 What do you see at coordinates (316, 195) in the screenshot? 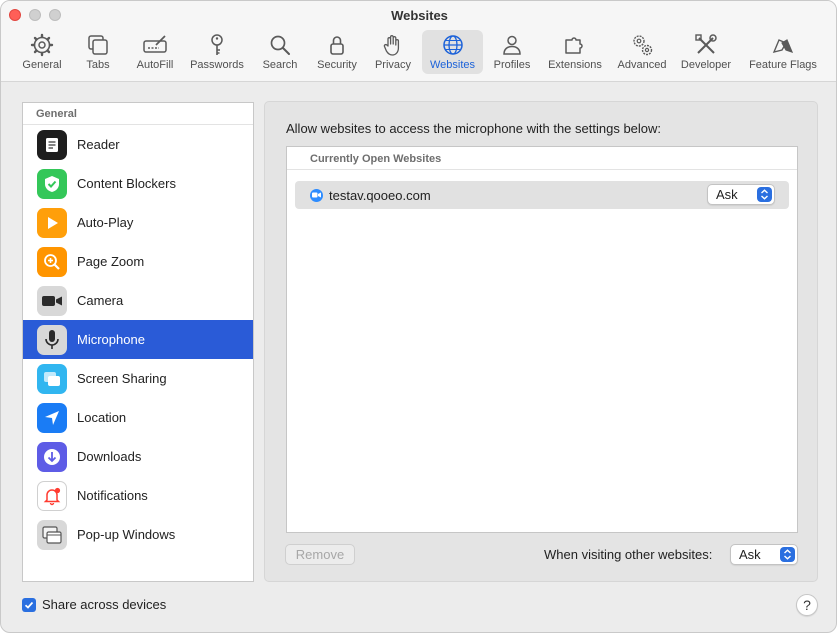
I see `site-favicon-icon` at bounding box center [316, 195].